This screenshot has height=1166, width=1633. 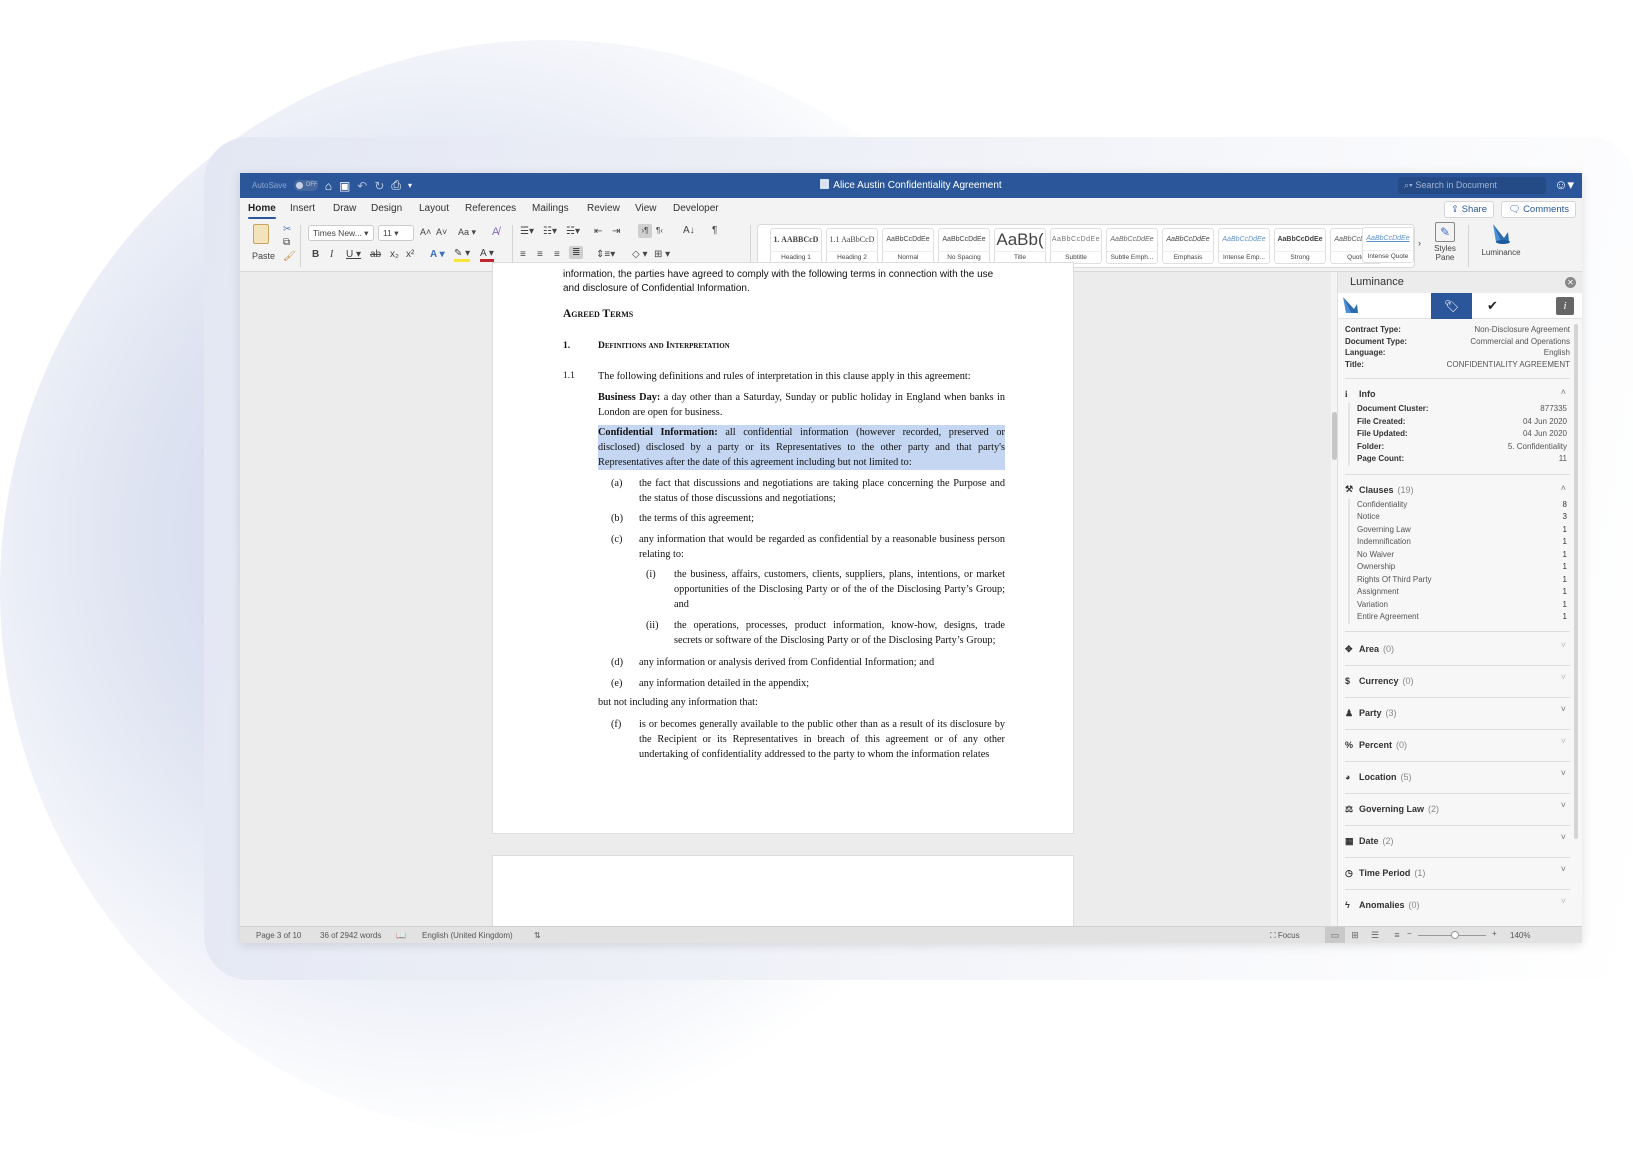 What do you see at coordinates (1538, 209) in the screenshot?
I see `comments-button: 🗨 Comments` at bounding box center [1538, 209].